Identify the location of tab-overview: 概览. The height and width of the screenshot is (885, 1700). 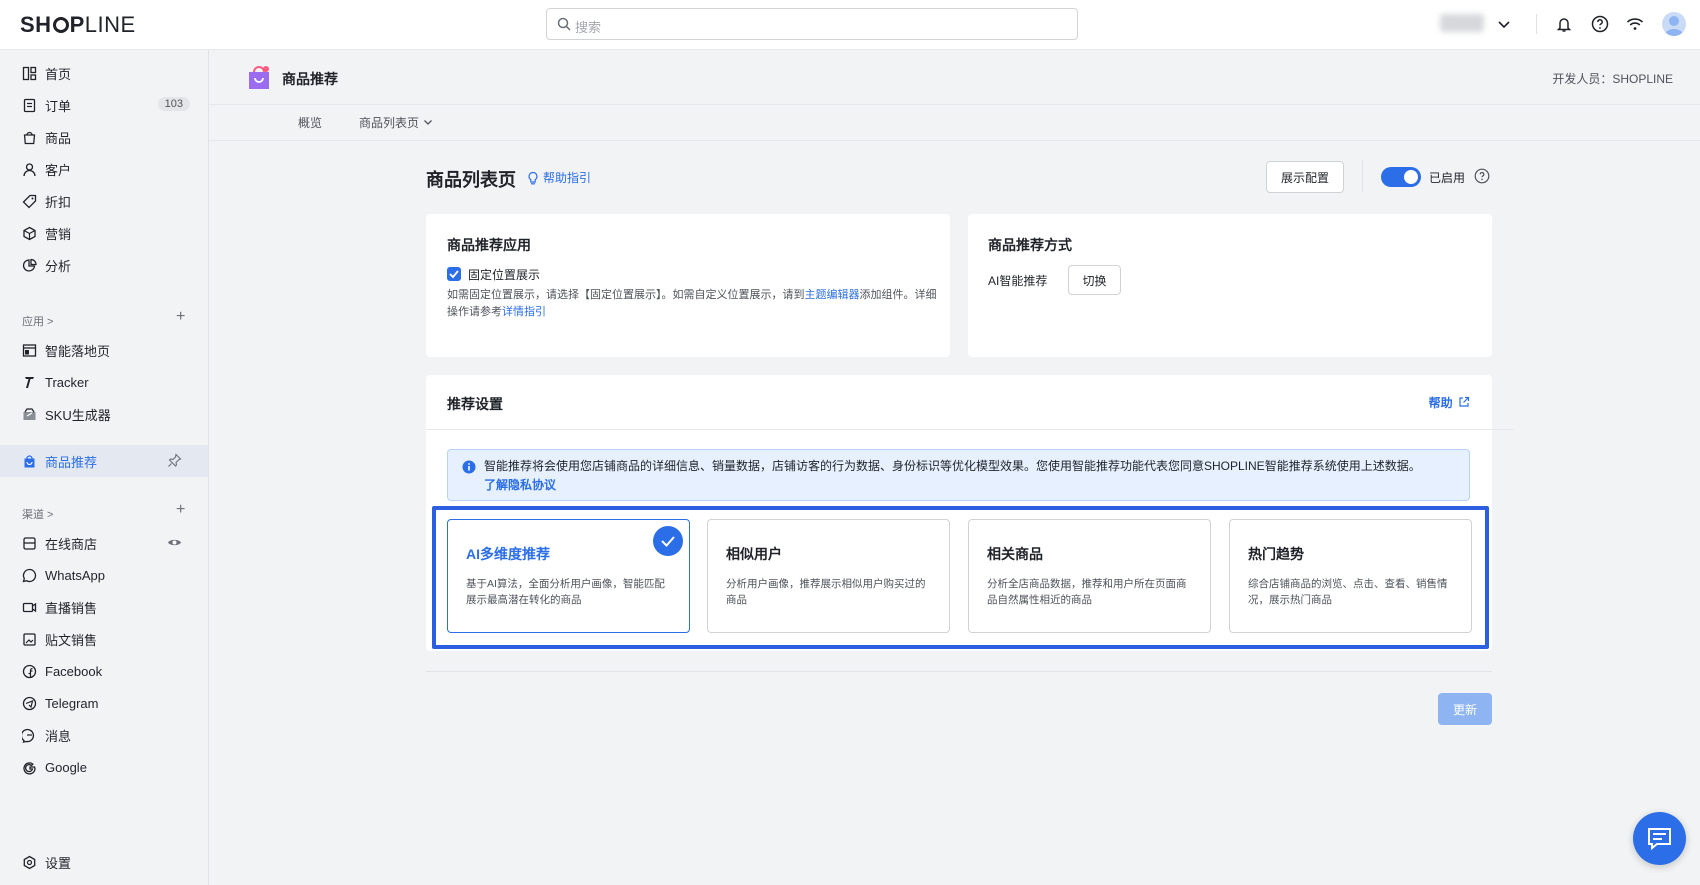
(310, 122).